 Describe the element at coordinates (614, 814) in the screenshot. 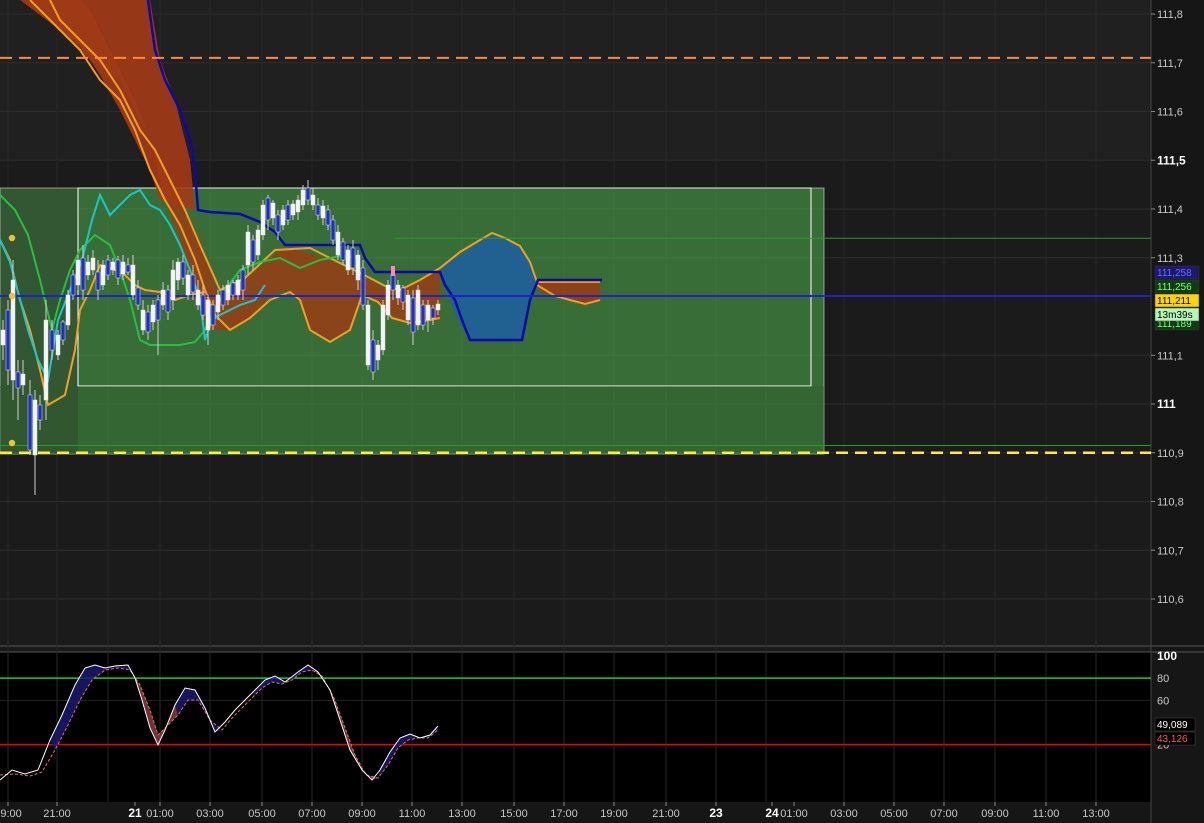

I see `time-label: 19:00` at that location.